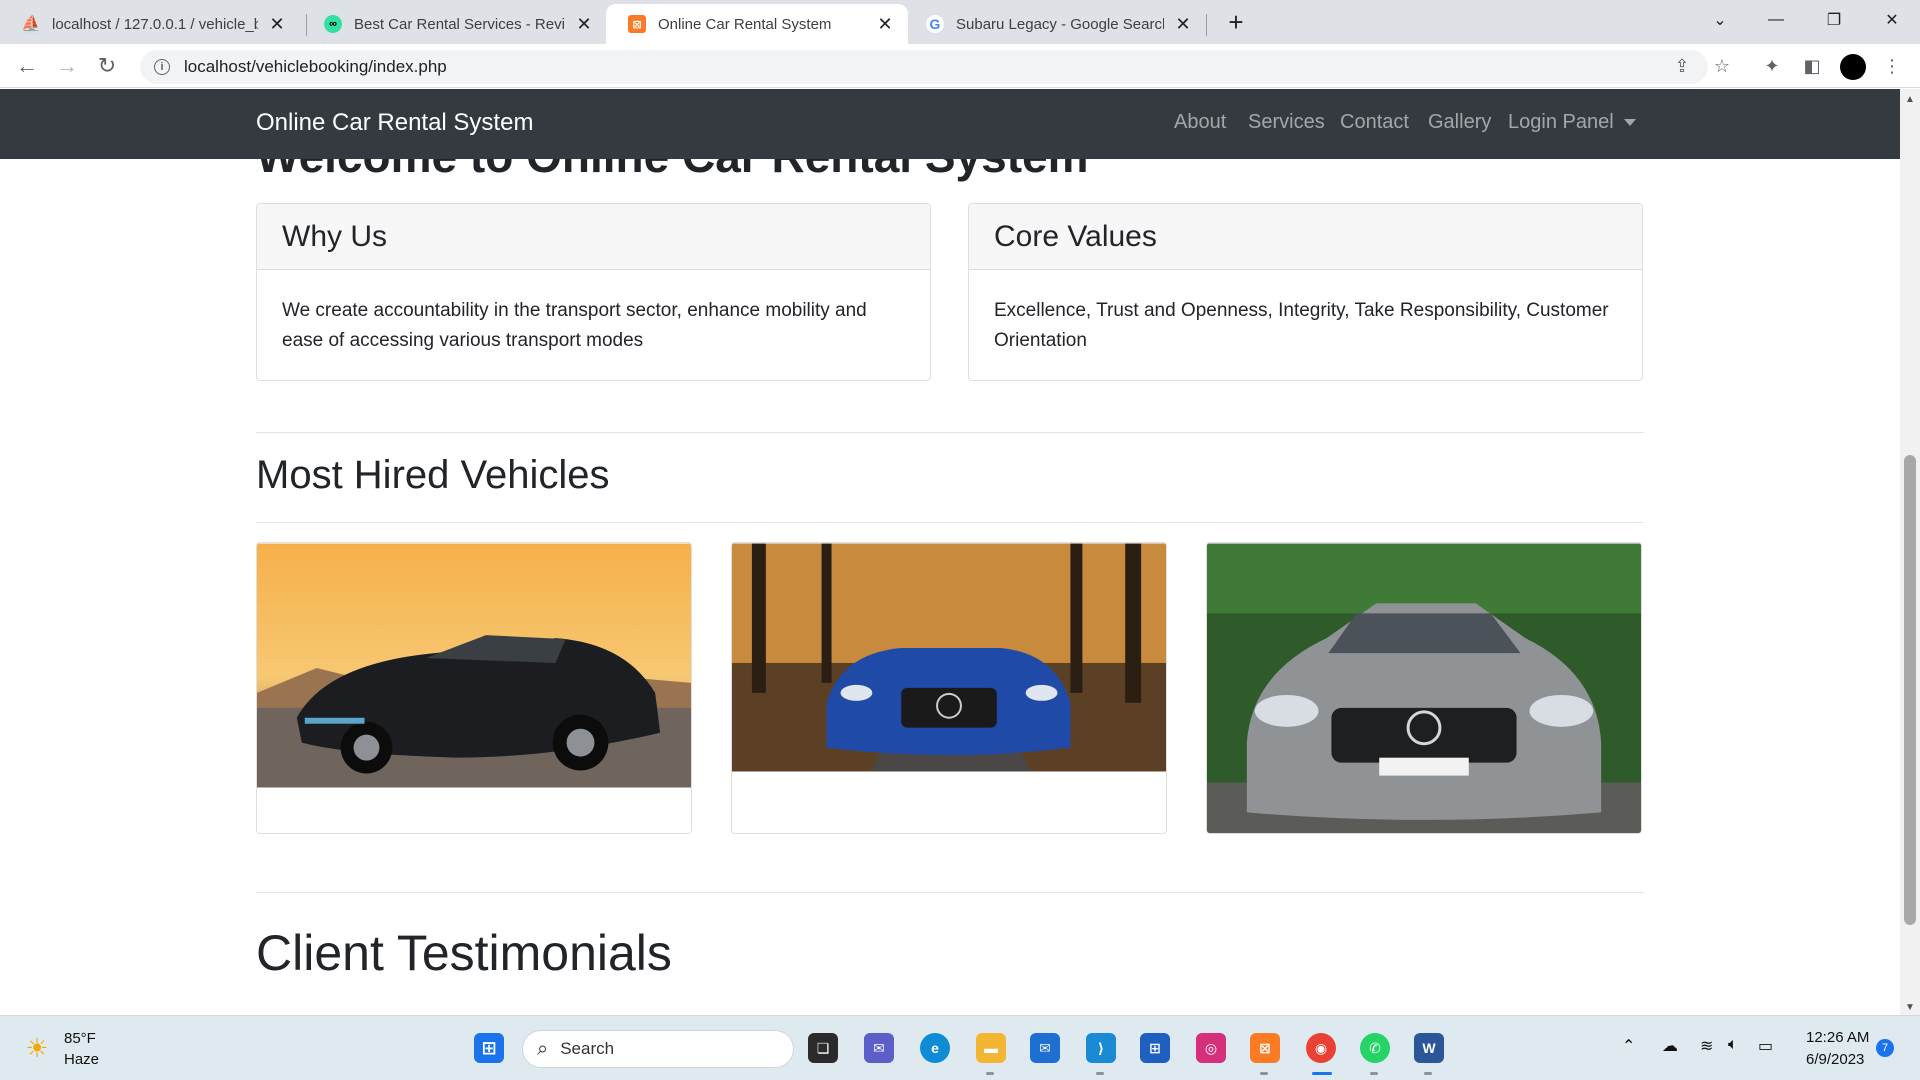  What do you see at coordinates (1892, 20) in the screenshot?
I see `close-window-button: ✕` at bounding box center [1892, 20].